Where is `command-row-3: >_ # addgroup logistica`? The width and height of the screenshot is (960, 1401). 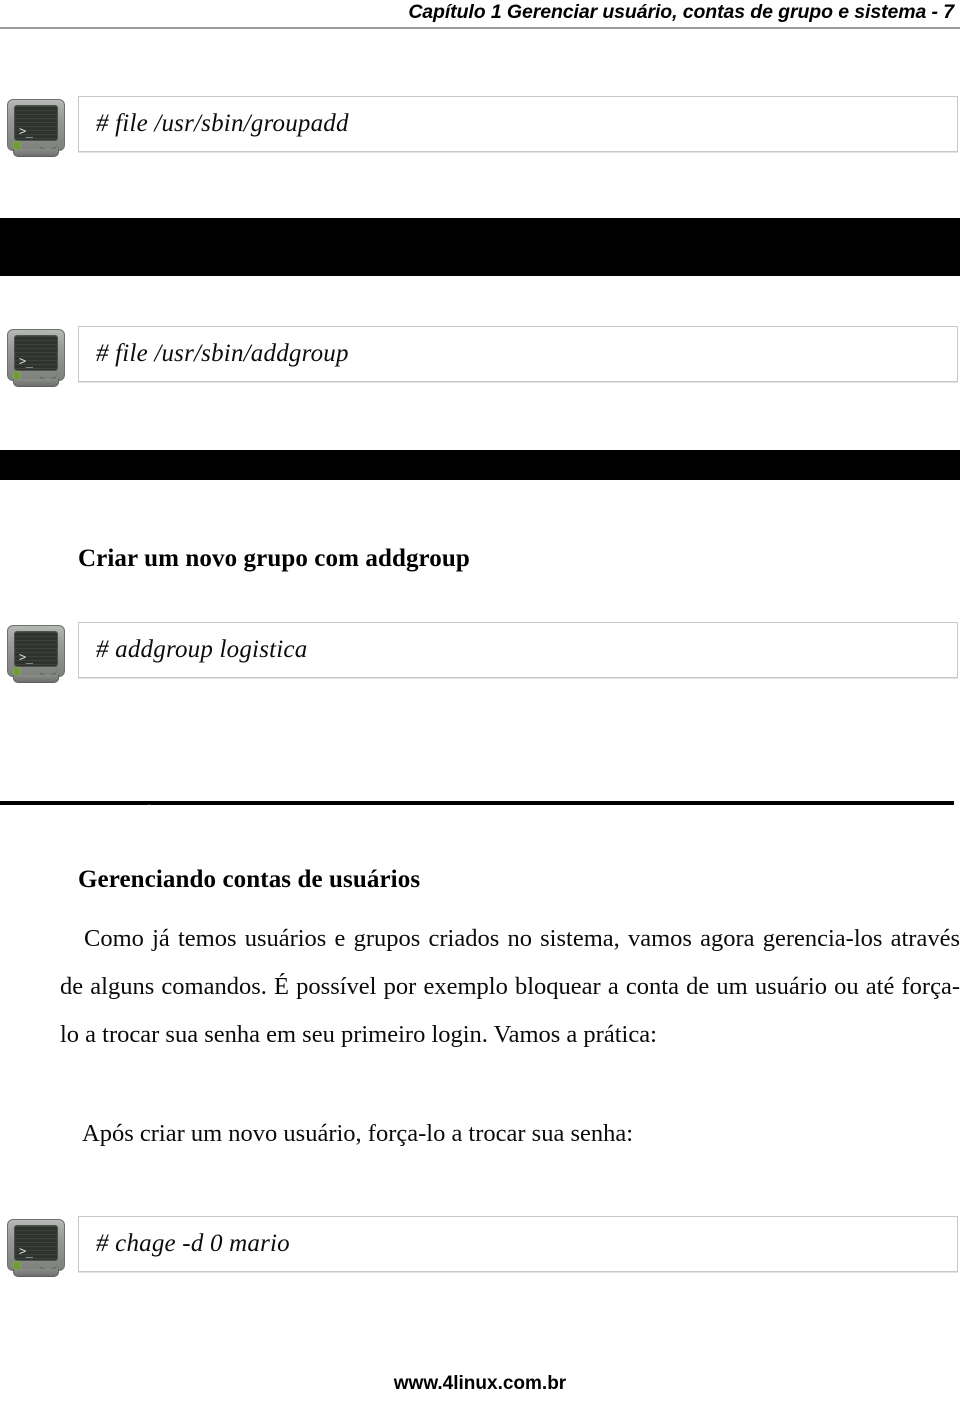
command-row-3: >_ # addgroup logistica is located at coordinates (480, 658).